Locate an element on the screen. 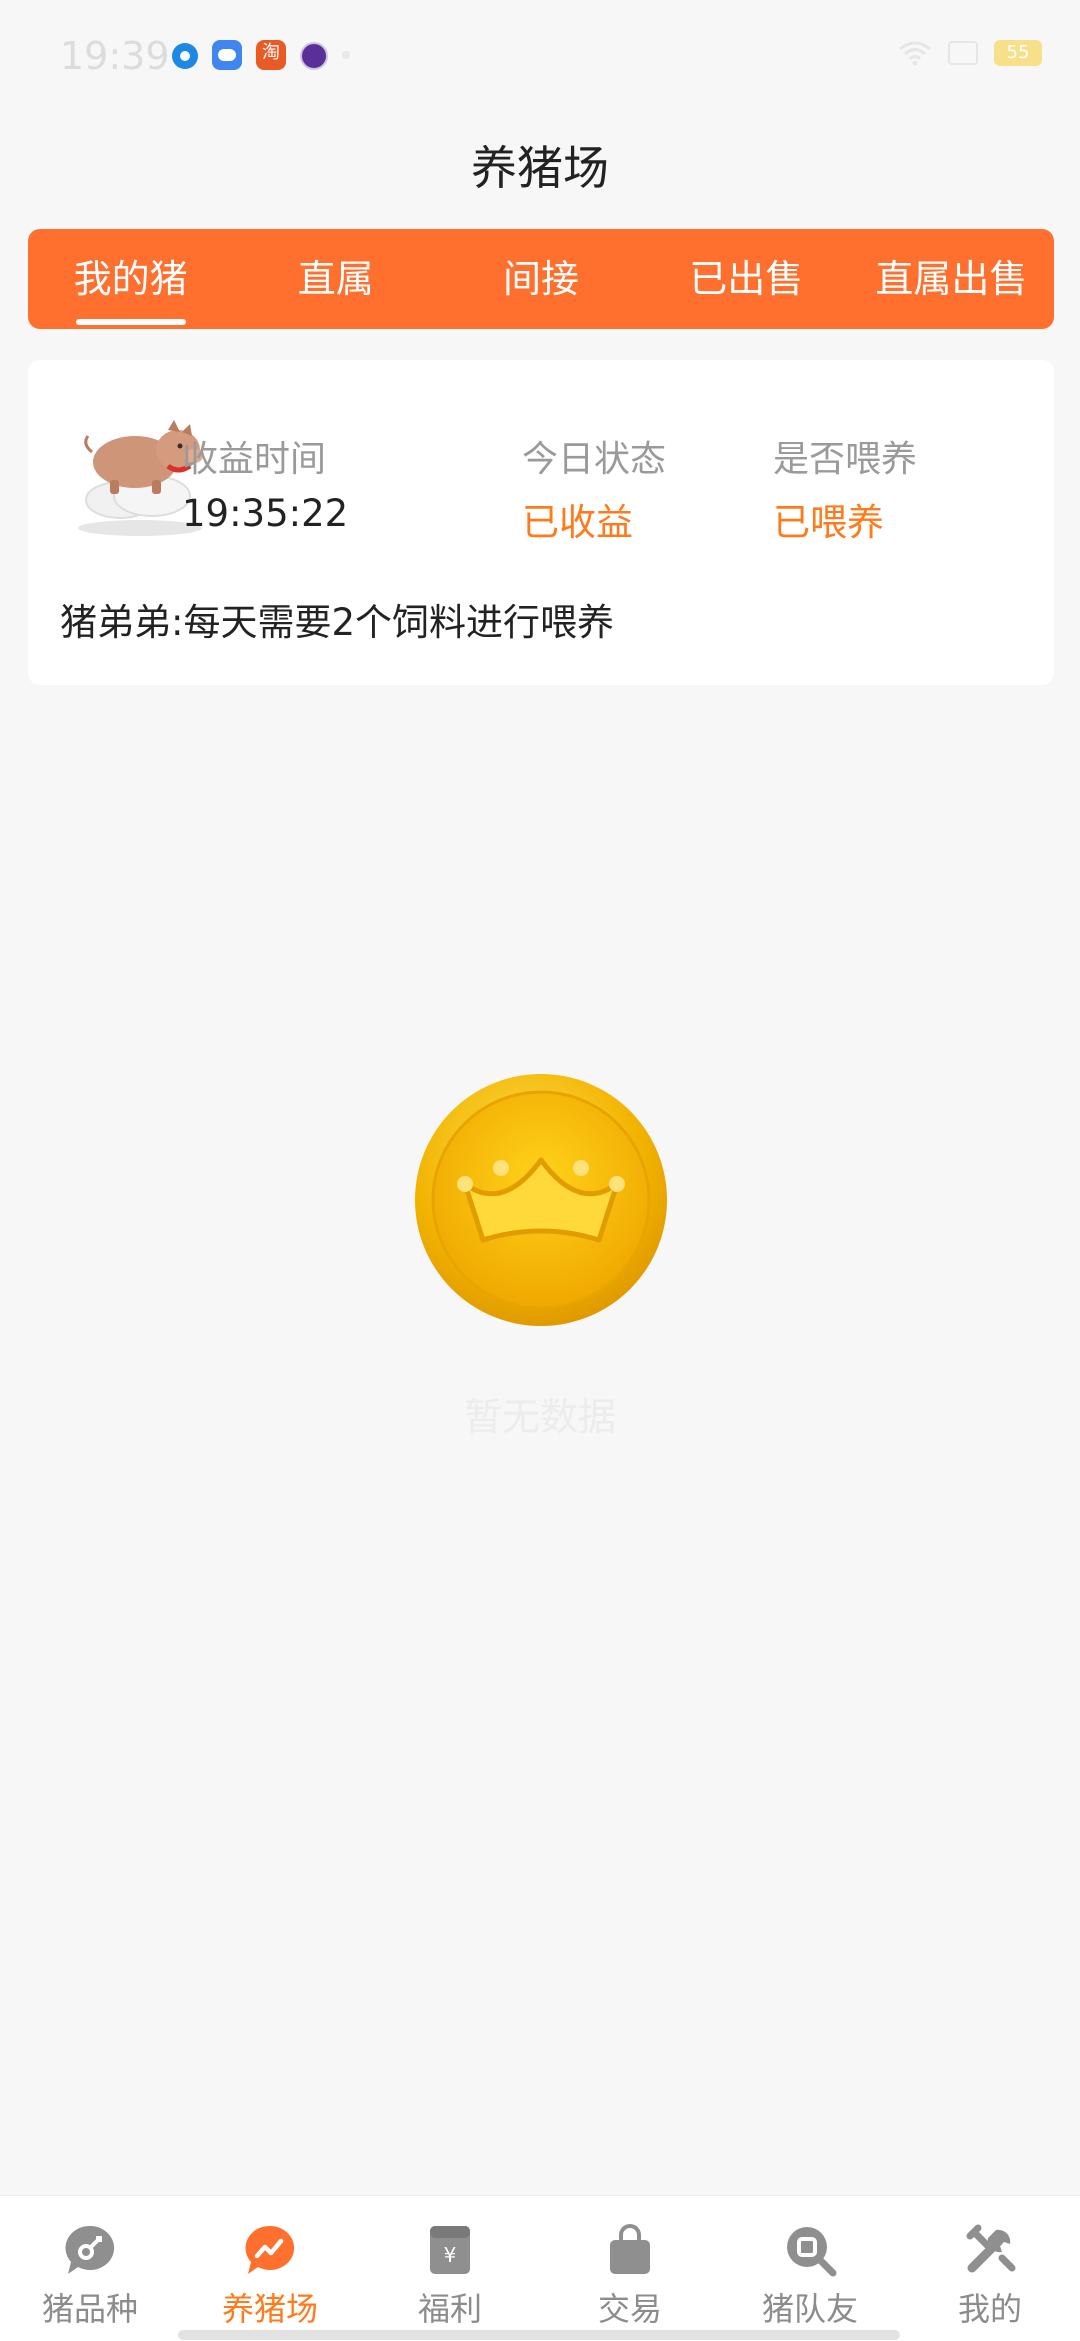 This screenshot has width=1080, height=2341. crown-coin-icon is located at coordinates (541, 1200).